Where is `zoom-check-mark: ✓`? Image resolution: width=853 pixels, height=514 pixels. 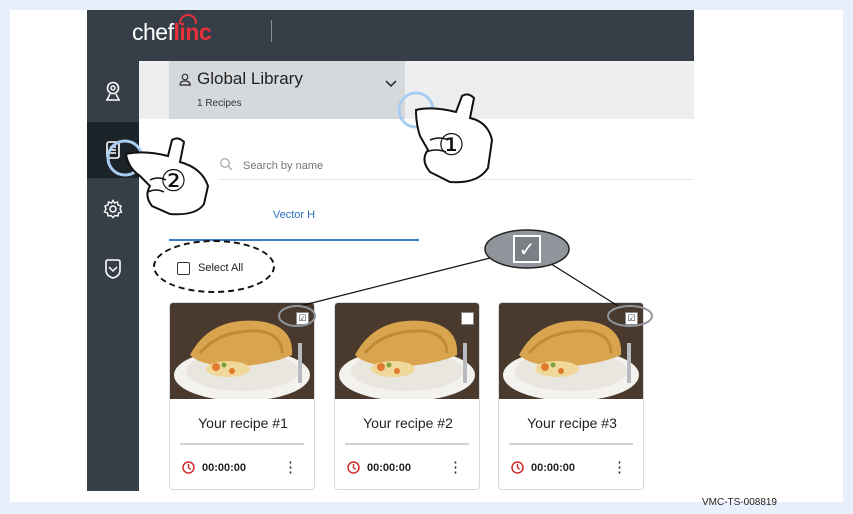 zoom-check-mark: ✓ is located at coordinates (527, 249).